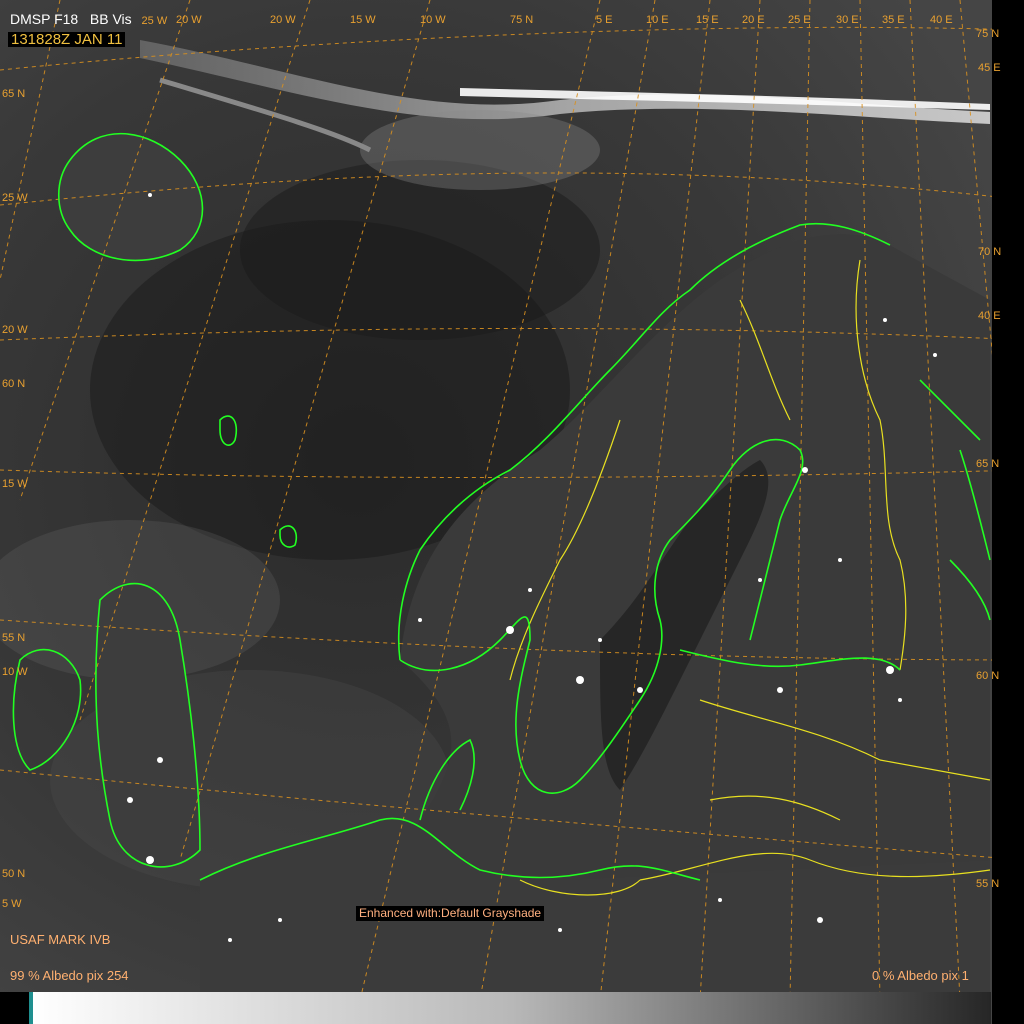 The height and width of the screenshot is (1024, 1024). I want to click on grid-label-left: 15 W, so click(15, 484).